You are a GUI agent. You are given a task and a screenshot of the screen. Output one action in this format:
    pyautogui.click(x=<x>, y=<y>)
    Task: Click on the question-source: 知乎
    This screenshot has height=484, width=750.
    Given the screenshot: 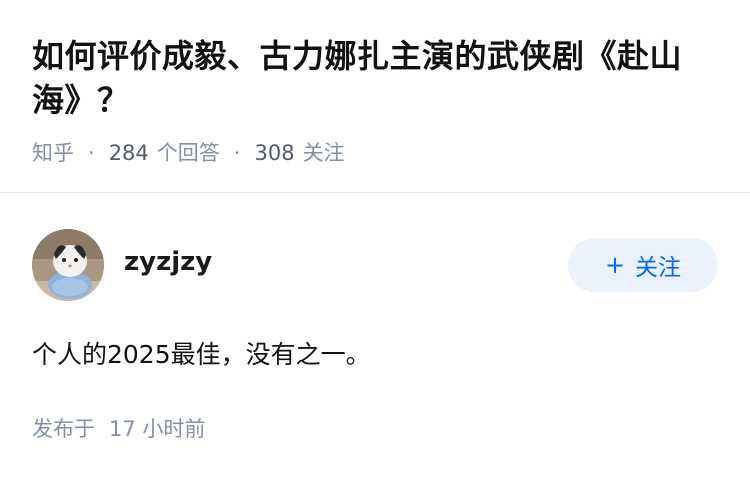 What is the action you would take?
    pyautogui.click(x=53, y=153)
    